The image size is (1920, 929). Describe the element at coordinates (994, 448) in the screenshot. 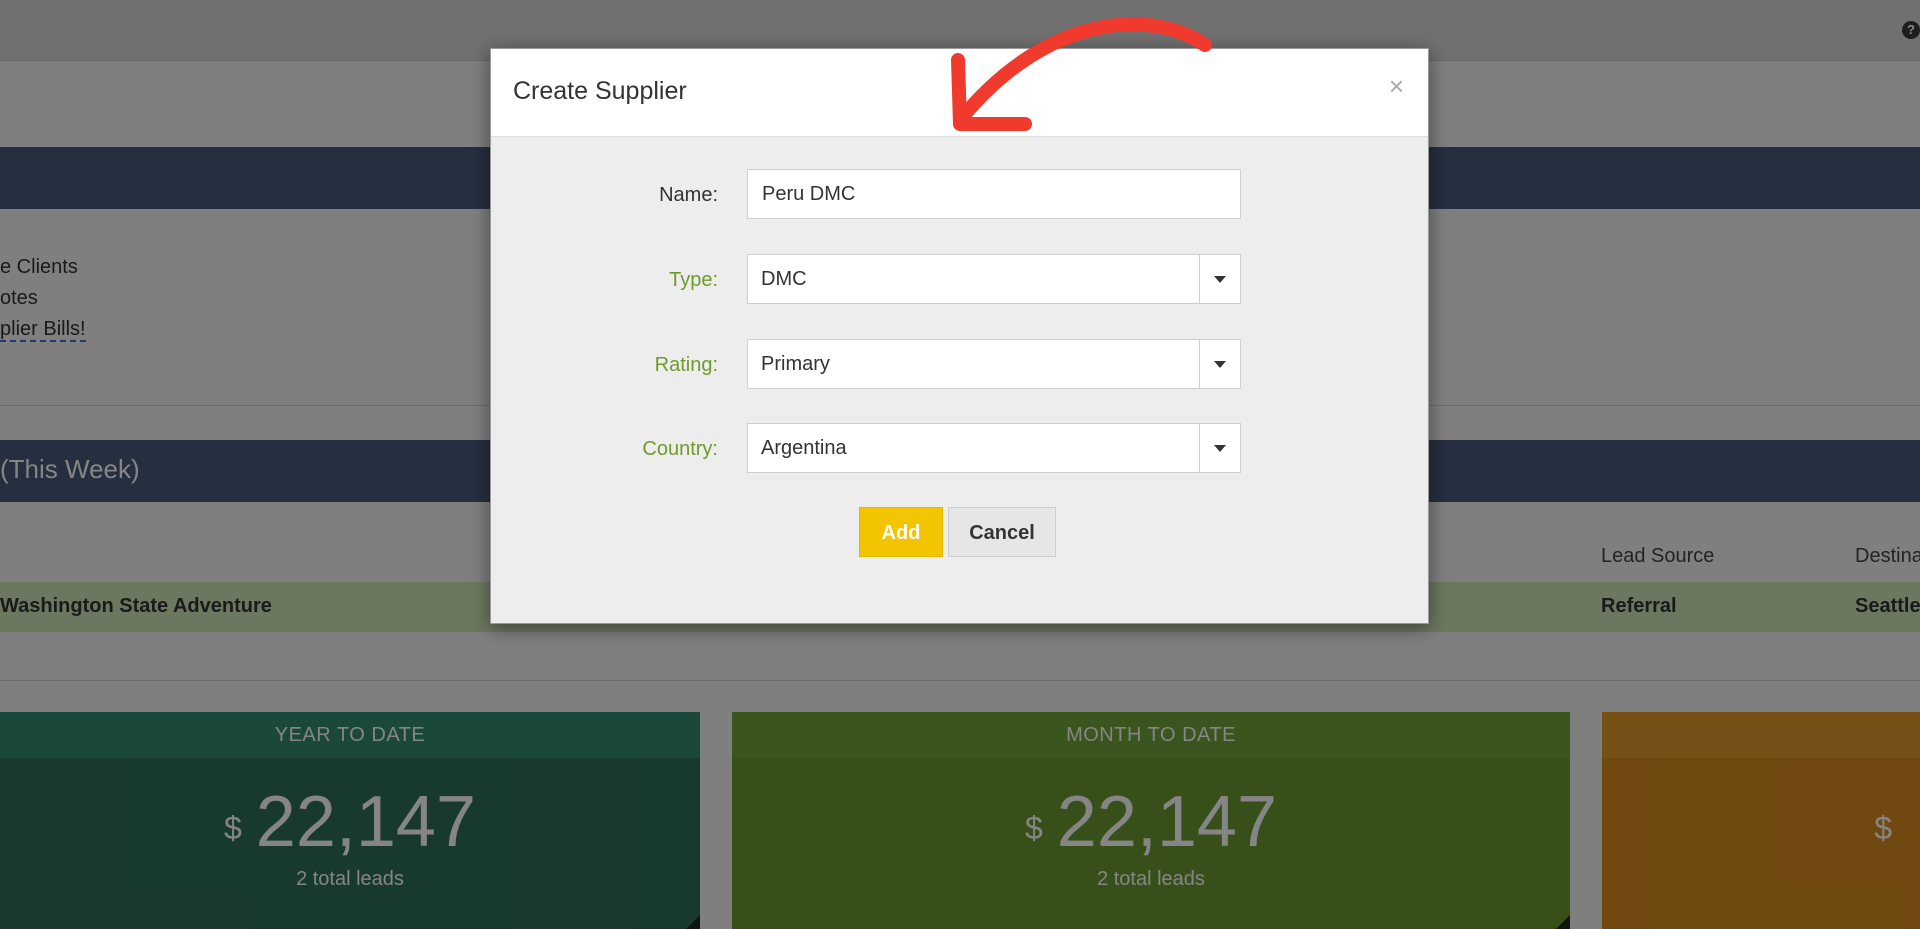

I see `country-select: Argentina` at that location.